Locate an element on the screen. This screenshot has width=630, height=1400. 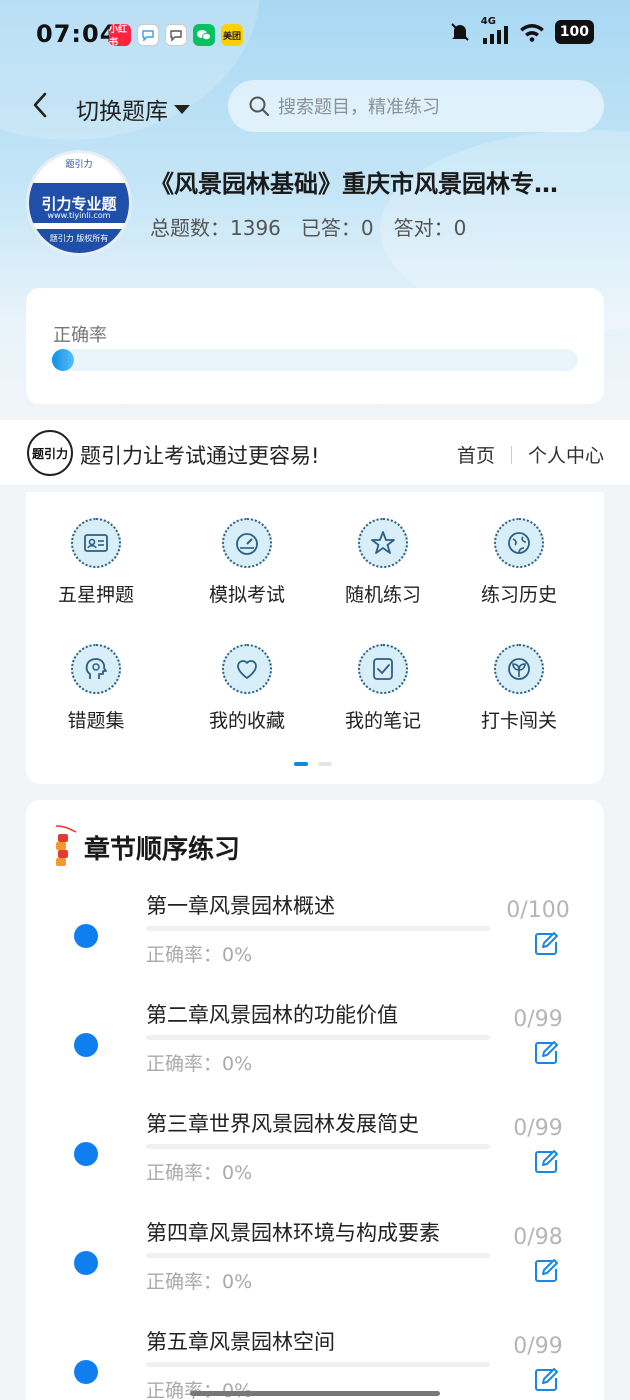
personal-center-link: 个人中心 is located at coordinates (566, 454).